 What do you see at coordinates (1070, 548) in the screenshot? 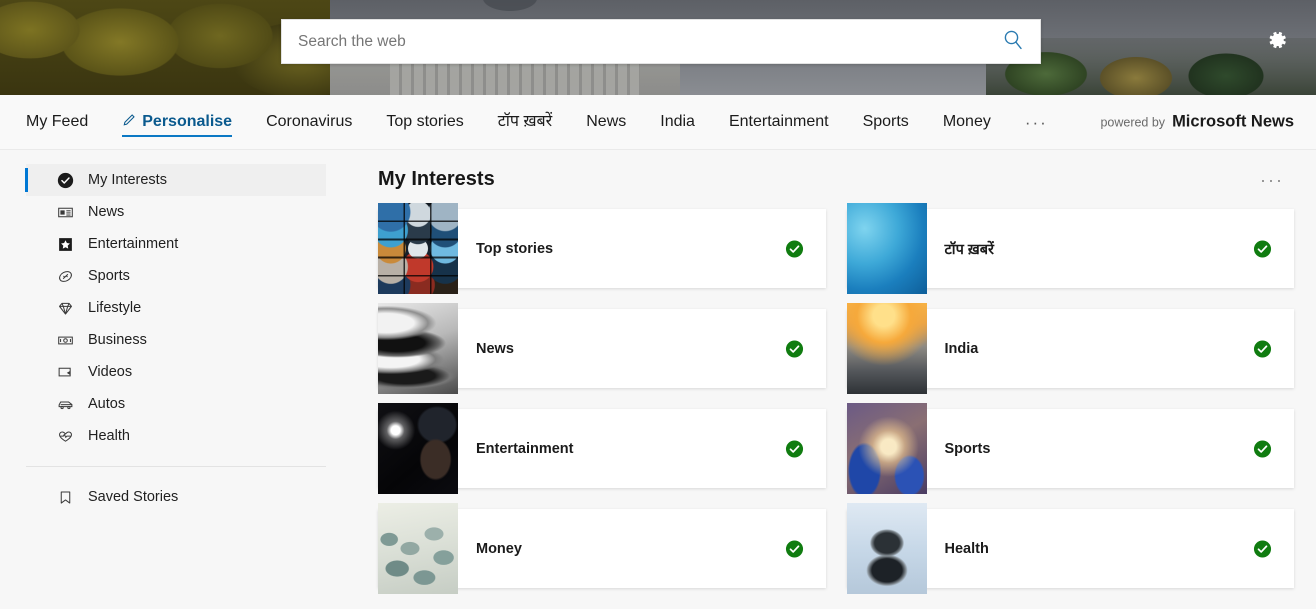
I see `interest-card-health: Health` at bounding box center [1070, 548].